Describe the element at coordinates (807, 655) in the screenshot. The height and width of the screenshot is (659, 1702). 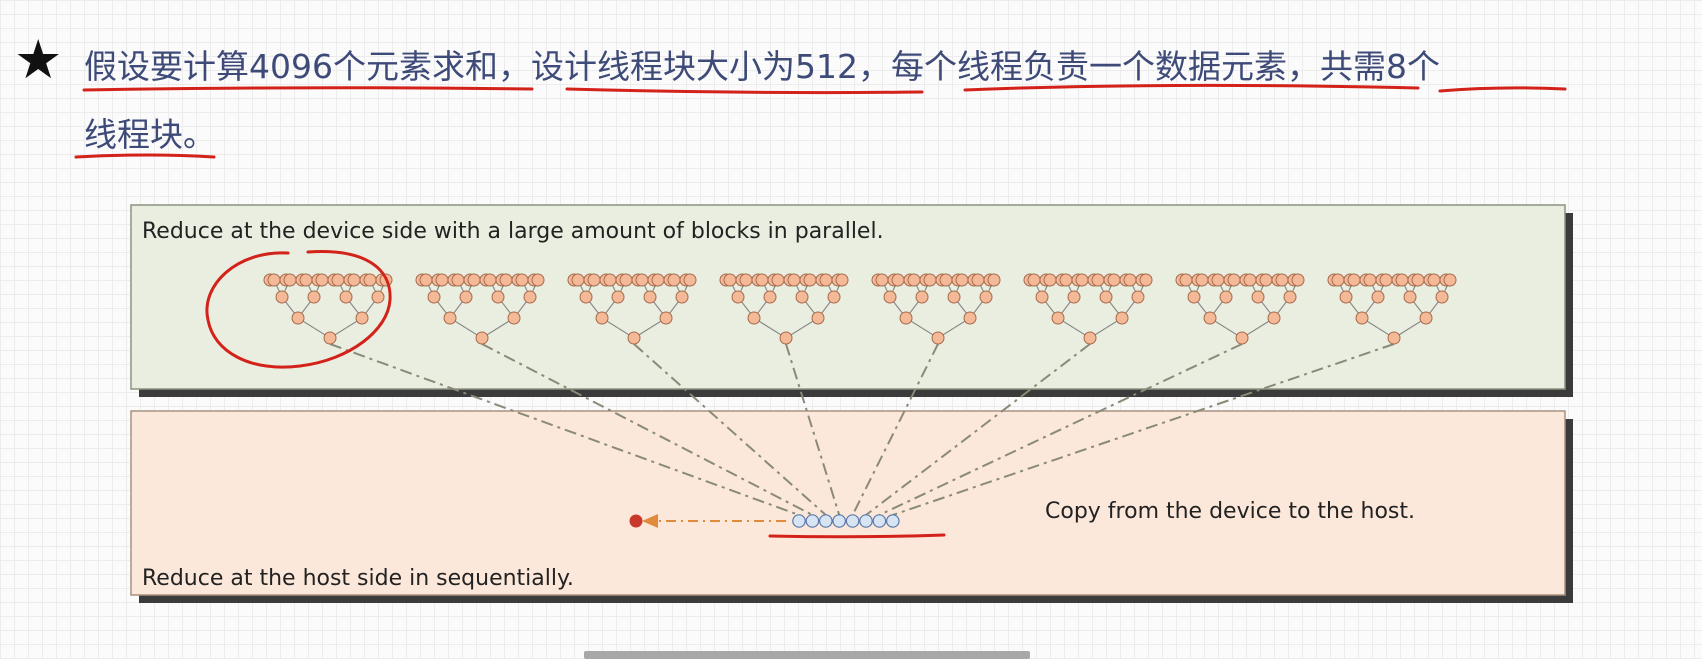
I see `horizontal-scrollbar-thumb` at that location.